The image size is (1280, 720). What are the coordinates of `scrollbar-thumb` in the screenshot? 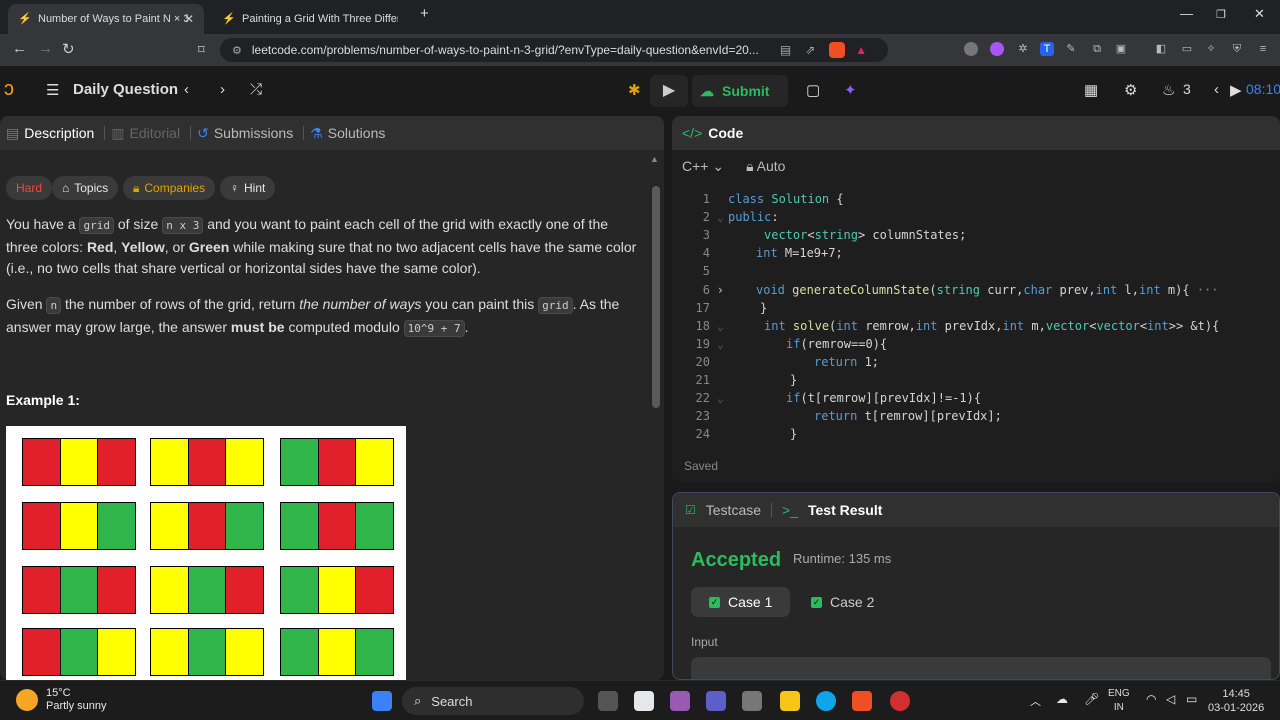 It's located at (656, 297).